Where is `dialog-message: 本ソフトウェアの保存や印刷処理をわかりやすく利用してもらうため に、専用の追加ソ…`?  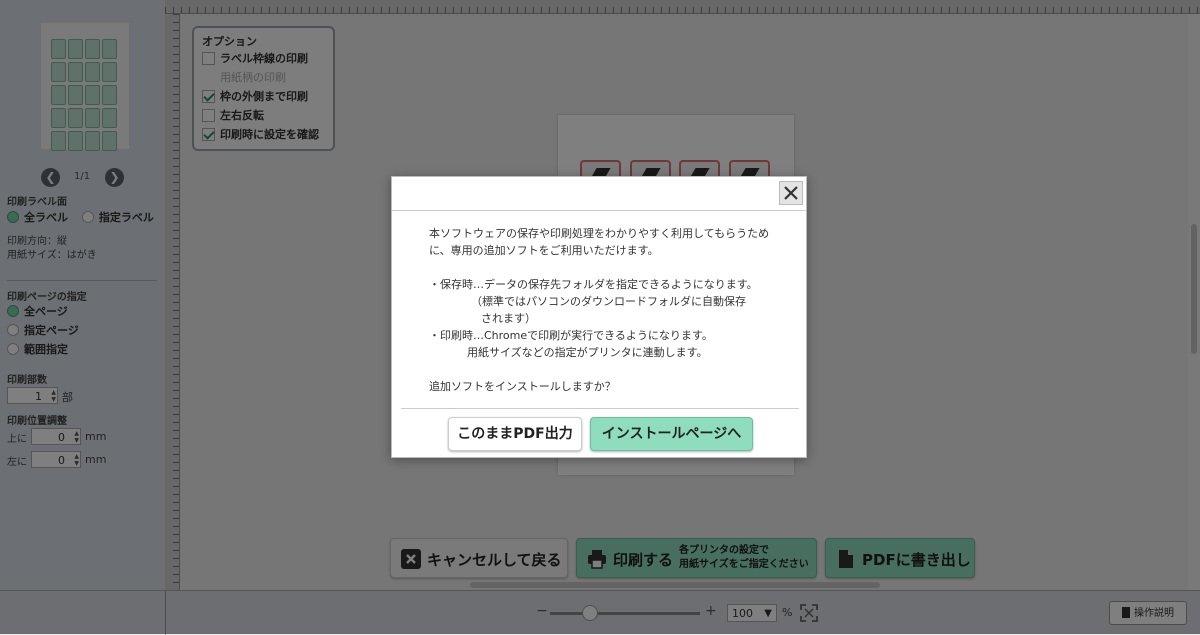
dialog-message: 本ソフトウェアの保存や印刷処理をわかりやすく利用してもらうため に、専用の追加ソ… is located at coordinates (604, 310).